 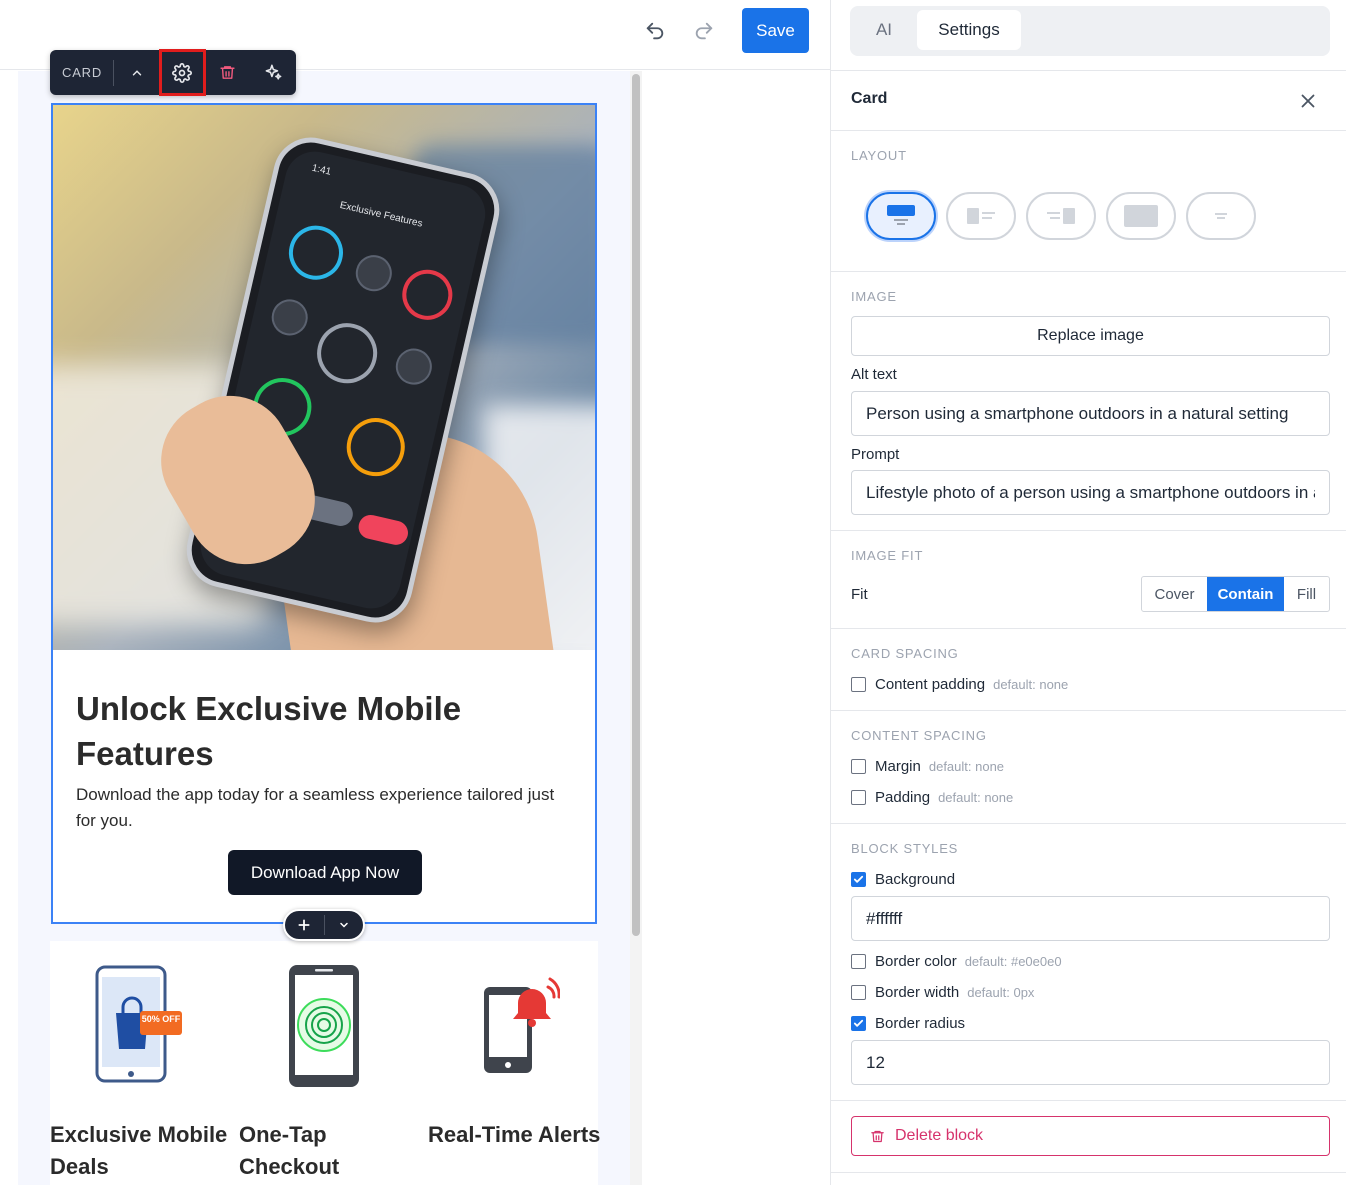 I want to click on background-checkbox, so click(x=858, y=879).